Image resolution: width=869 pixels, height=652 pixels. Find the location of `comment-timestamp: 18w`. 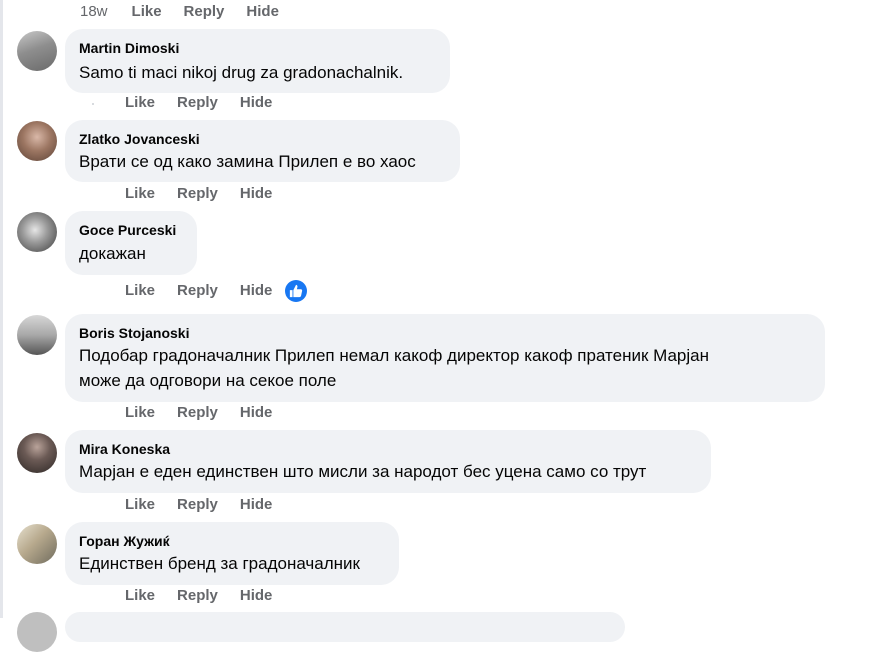

comment-timestamp: 18w is located at coordinates (94, 11).